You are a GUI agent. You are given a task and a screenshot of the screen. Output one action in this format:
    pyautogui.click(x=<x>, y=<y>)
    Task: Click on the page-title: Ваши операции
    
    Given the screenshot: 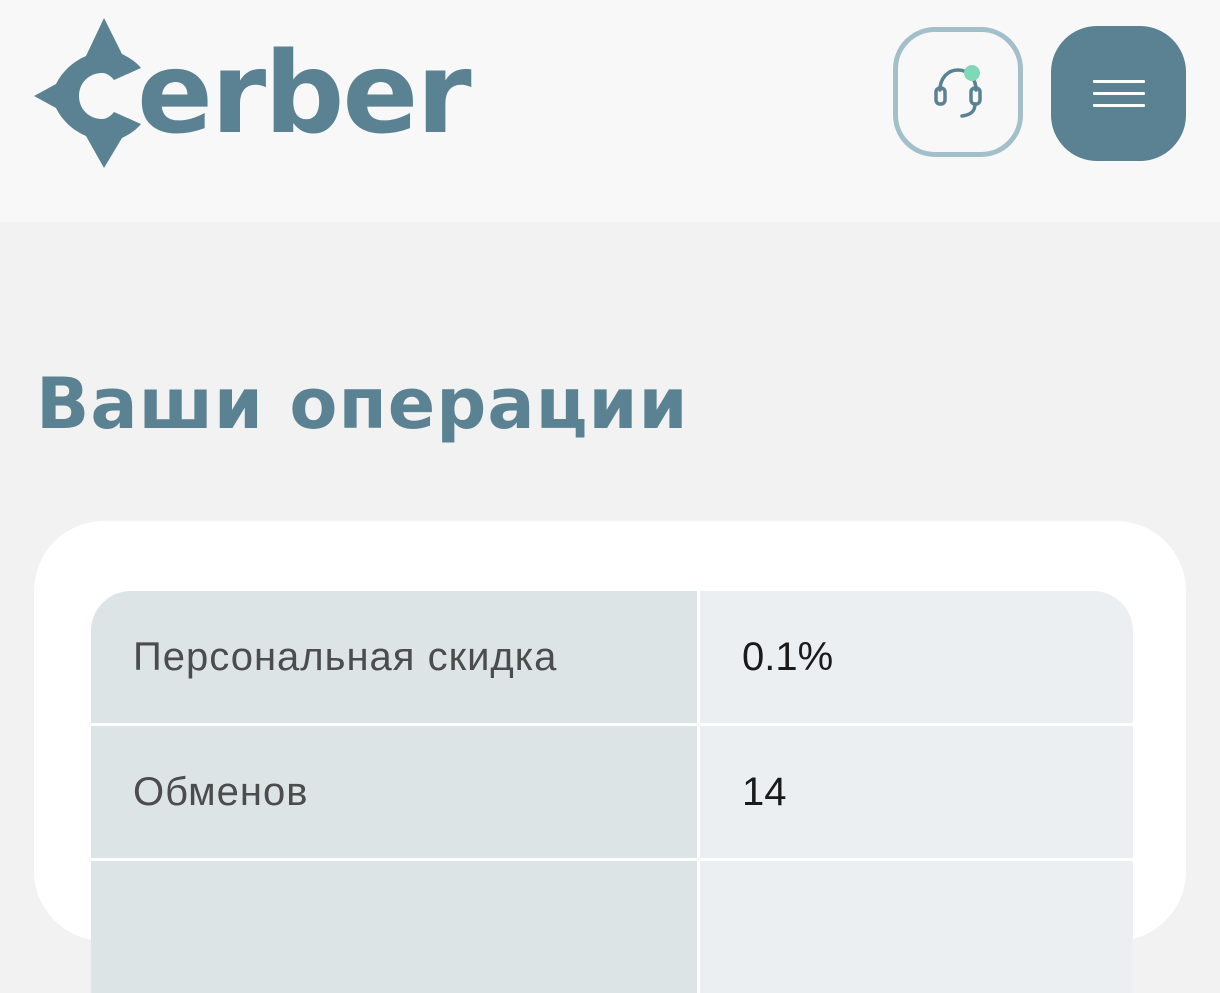 What is the action you would take?
    pyautogui.click(x=362, y=404)
    